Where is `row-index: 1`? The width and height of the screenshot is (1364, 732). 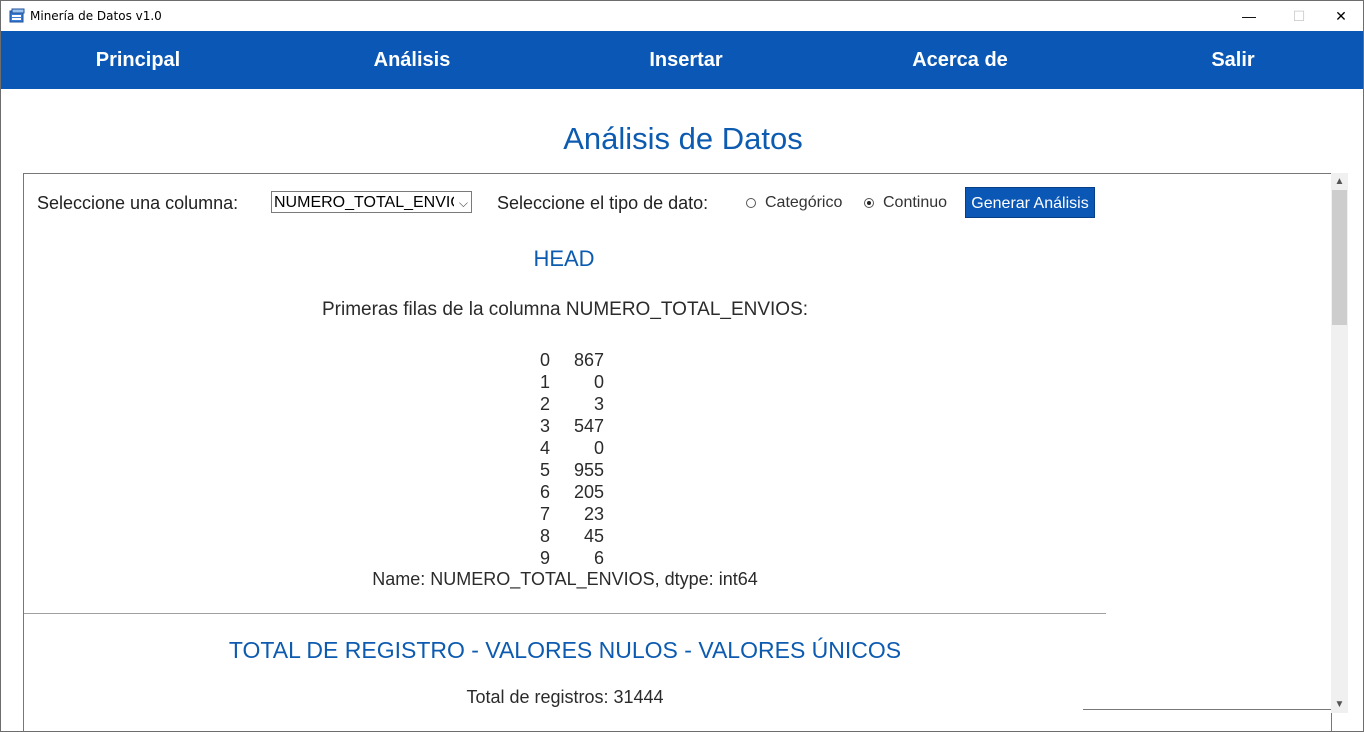 row-index: 1 is located at coordinates (544, 382).